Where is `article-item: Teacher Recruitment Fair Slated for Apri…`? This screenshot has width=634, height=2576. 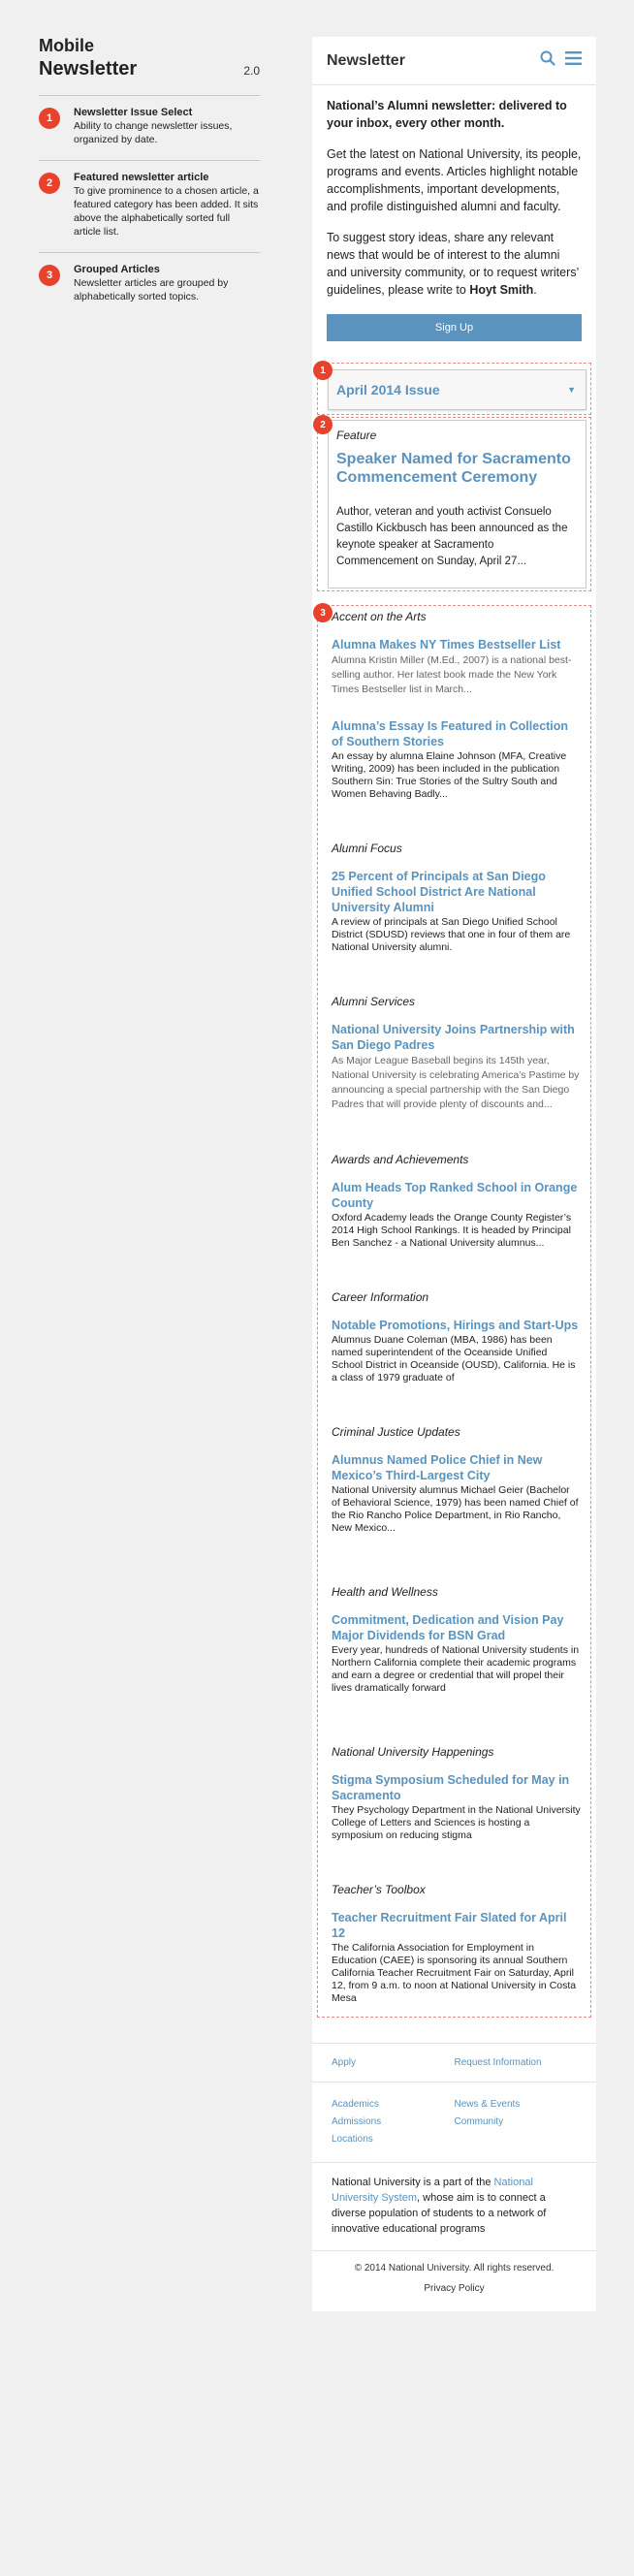 article-item: Teacher Recruitment Fair Slated for Apri… is located at coordinates (457, 1957).